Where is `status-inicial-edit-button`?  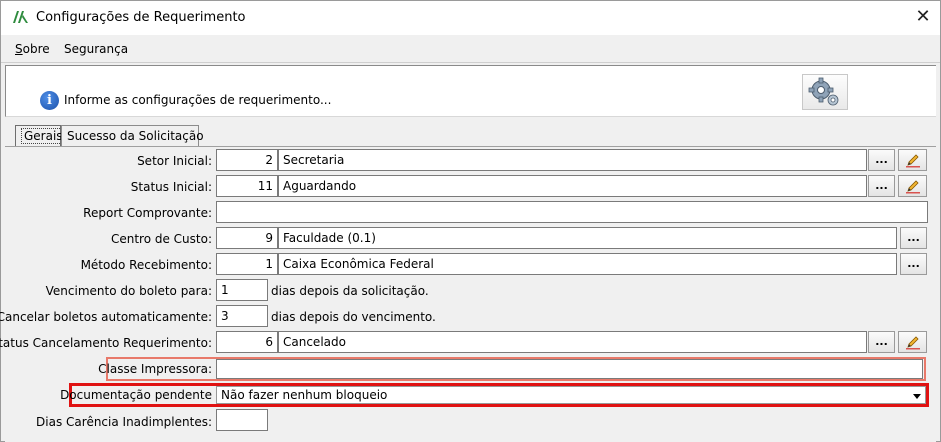 status-inicial-edit-button is located at coordinates (912, 186).